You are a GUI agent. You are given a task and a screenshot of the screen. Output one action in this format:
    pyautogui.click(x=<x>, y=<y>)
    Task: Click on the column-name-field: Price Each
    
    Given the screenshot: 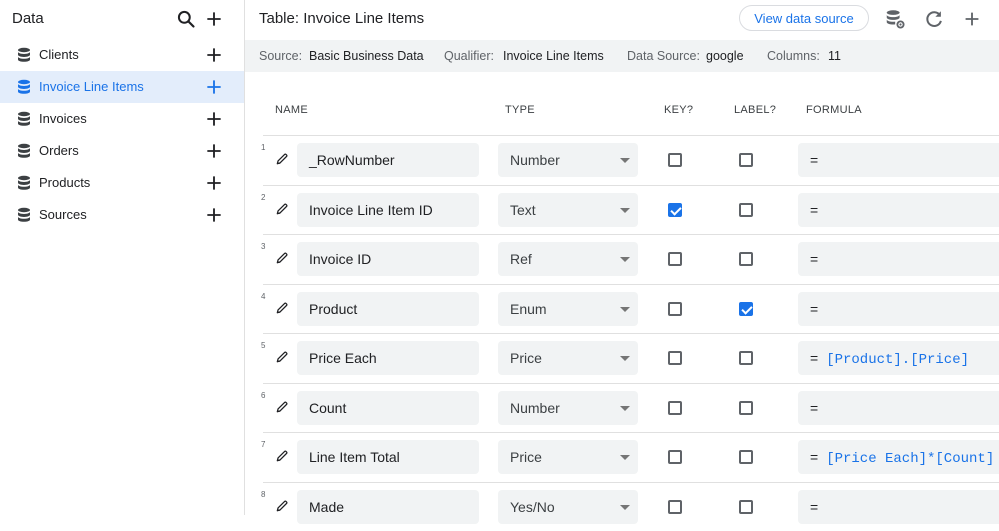 What is the action you would take?
    pyautogui.click(x=388, y=358)
    